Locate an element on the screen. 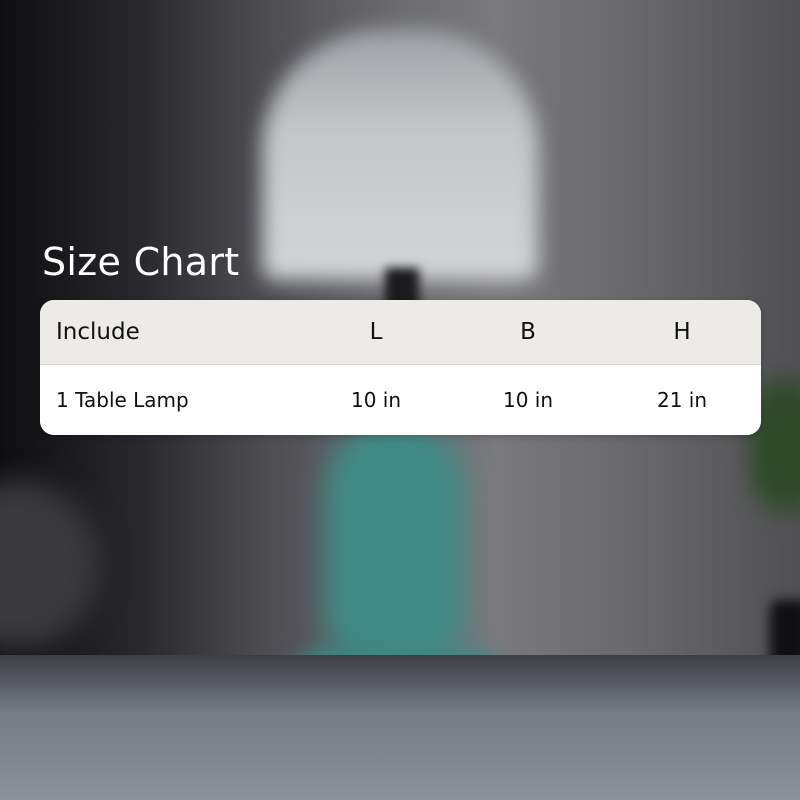  header-length: L is located at coordinates (376, 332).